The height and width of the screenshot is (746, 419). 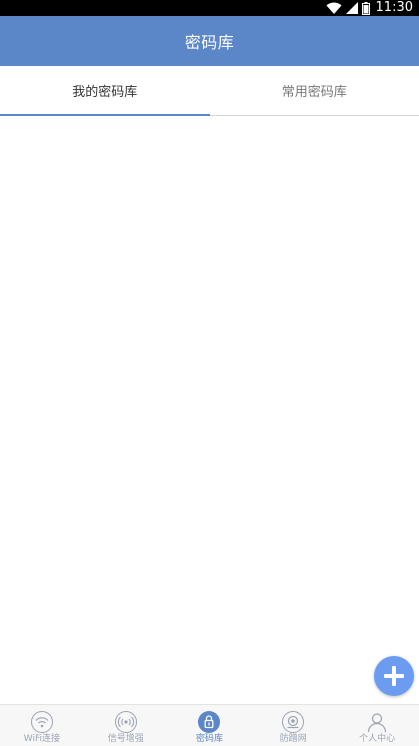 What do you see at coordinates (394, 8) in the screenshot?
I see `status-time: 11:30` at bounding box center [394, 8].